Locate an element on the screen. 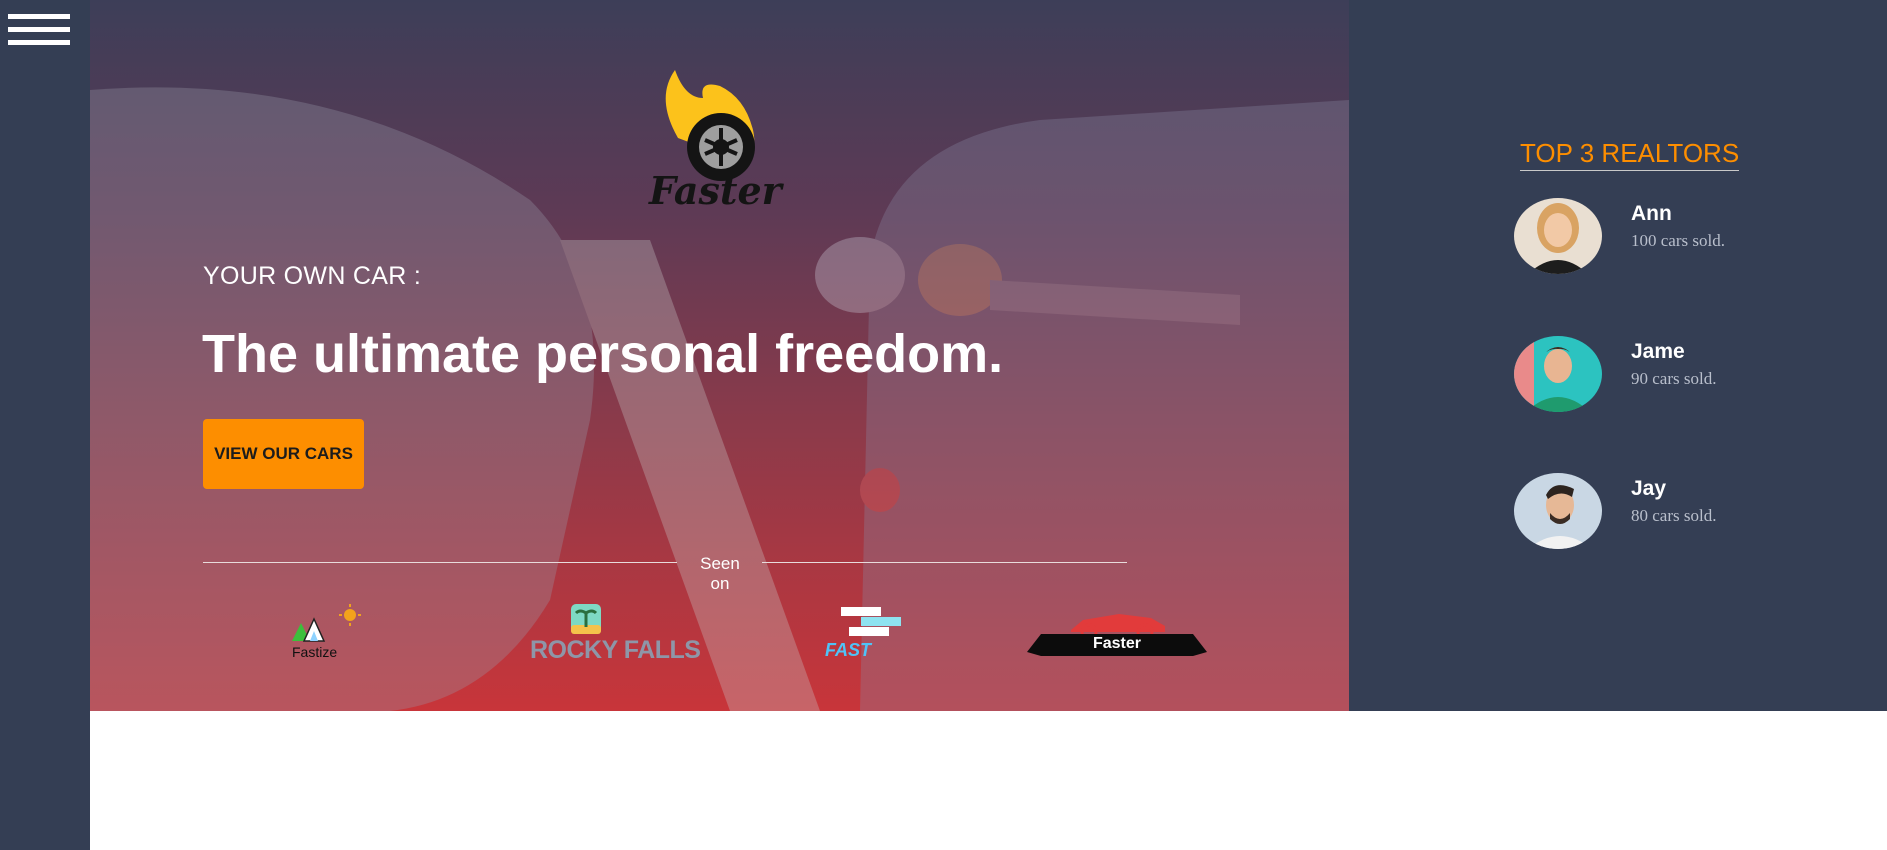  brand-fastize-logo: Fastize is located at coordinates (327, 634).